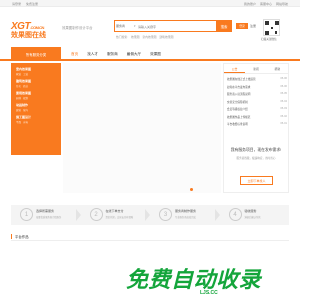 Image resolution: width=320 pixels, height=300 pixels. What do you see at coordinates (49, 218) in the screenshot?
I see `step-desc: 海量优质服务商为您服务` at bounding box center [49, 218].